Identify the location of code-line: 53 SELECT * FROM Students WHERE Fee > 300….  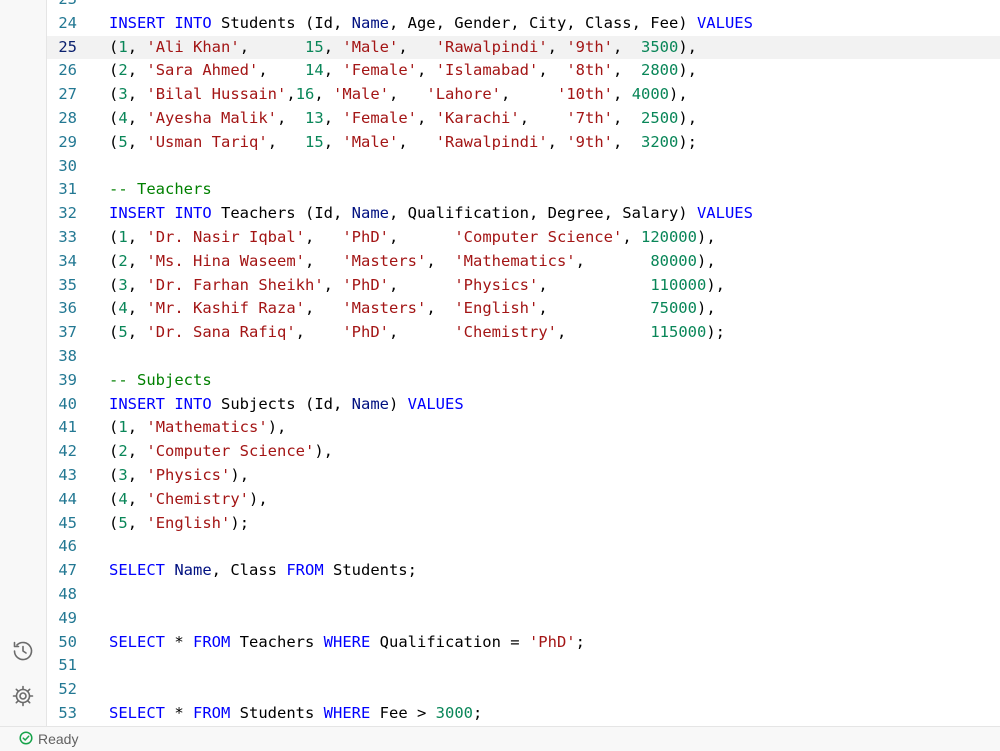
(523, 714).